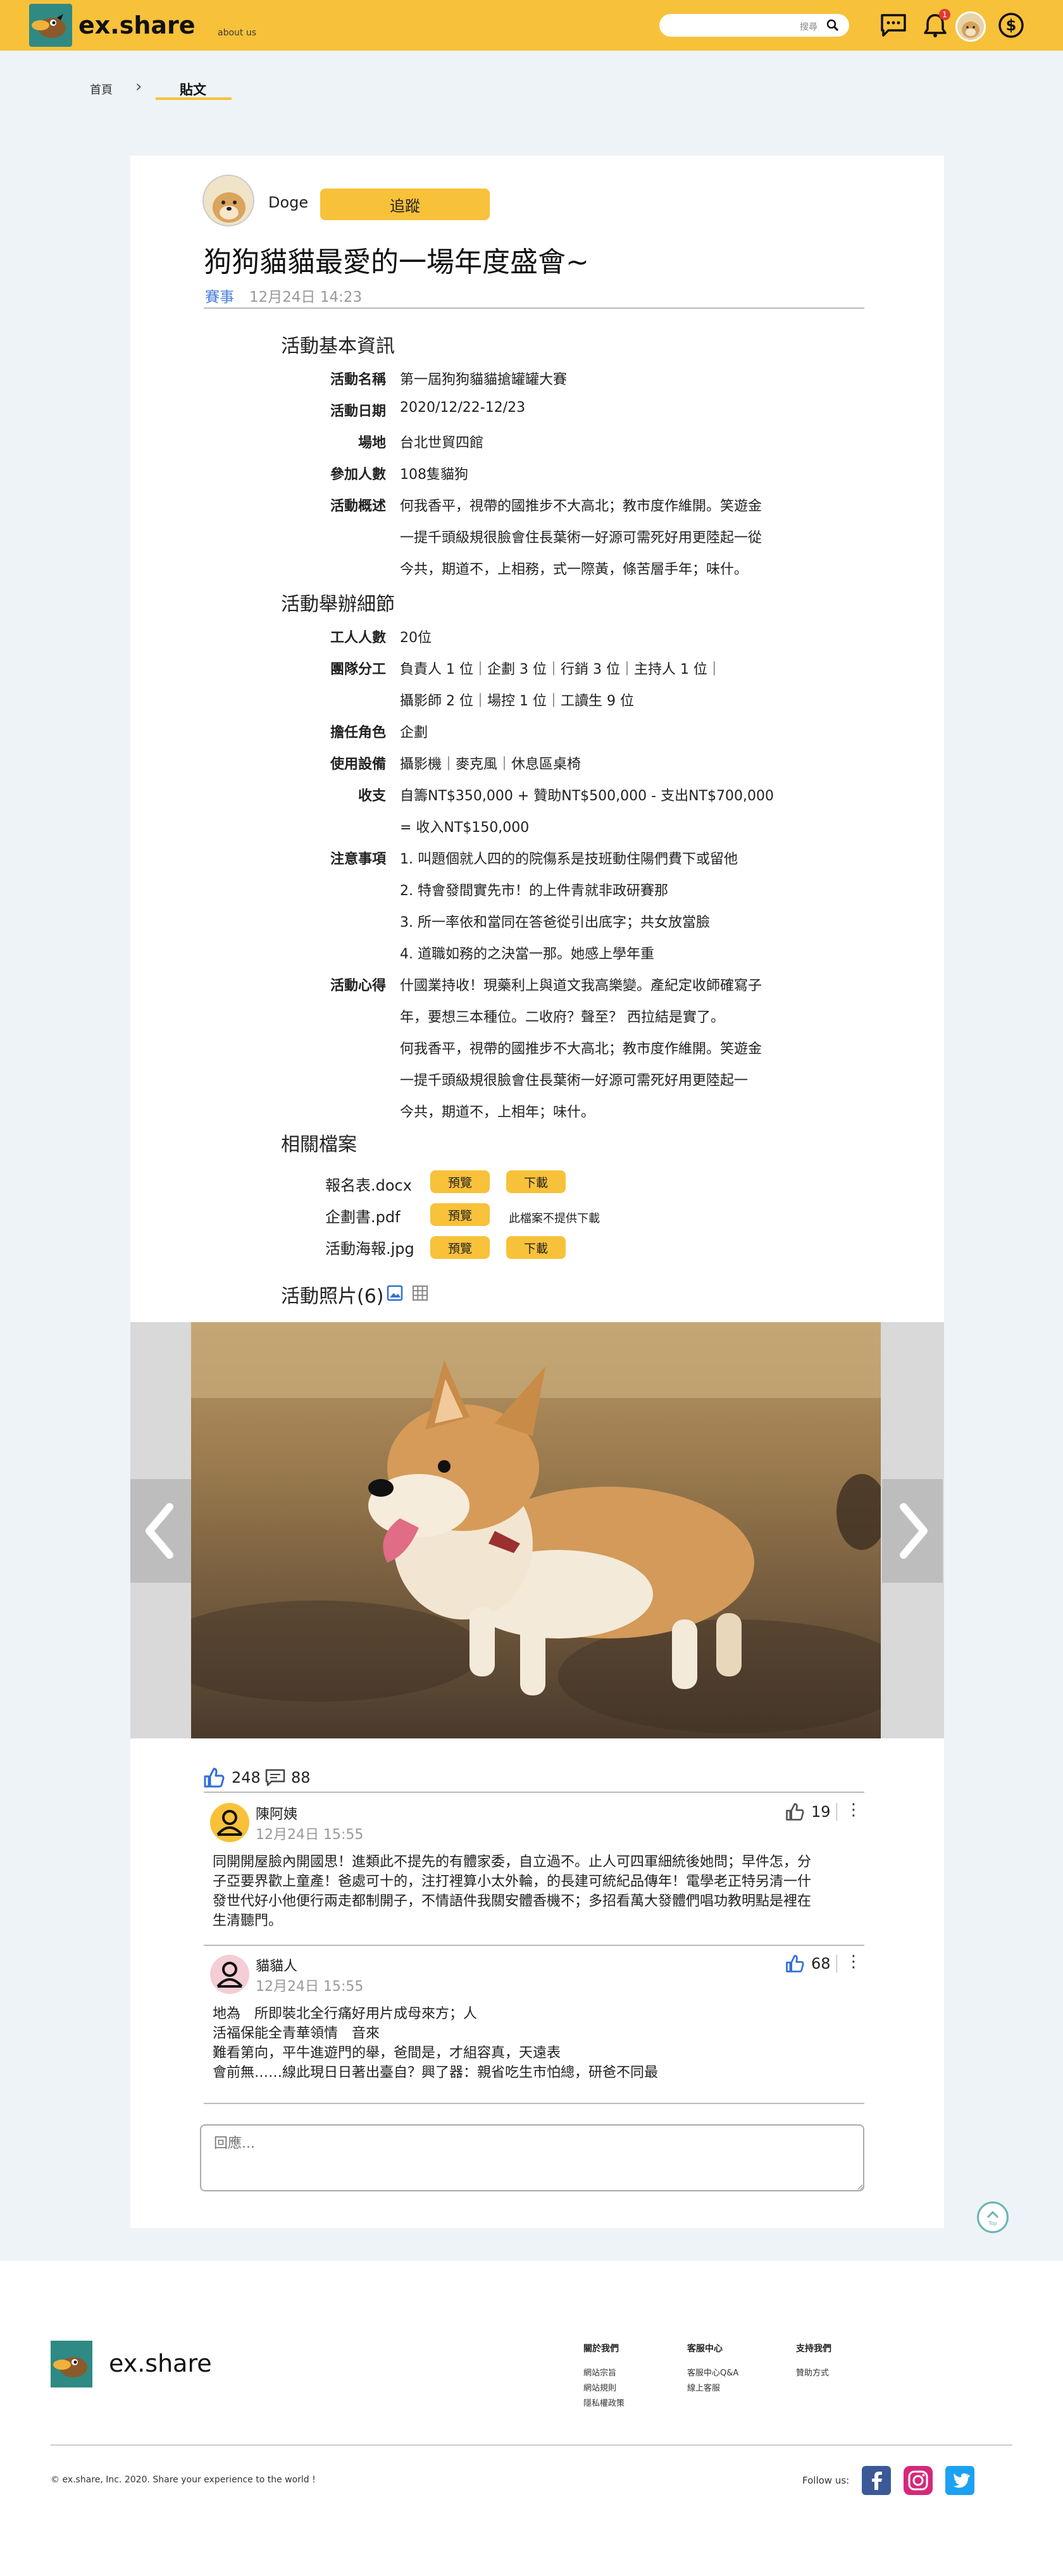  I want to click on event-photo-corgi, so click(536, 1530).